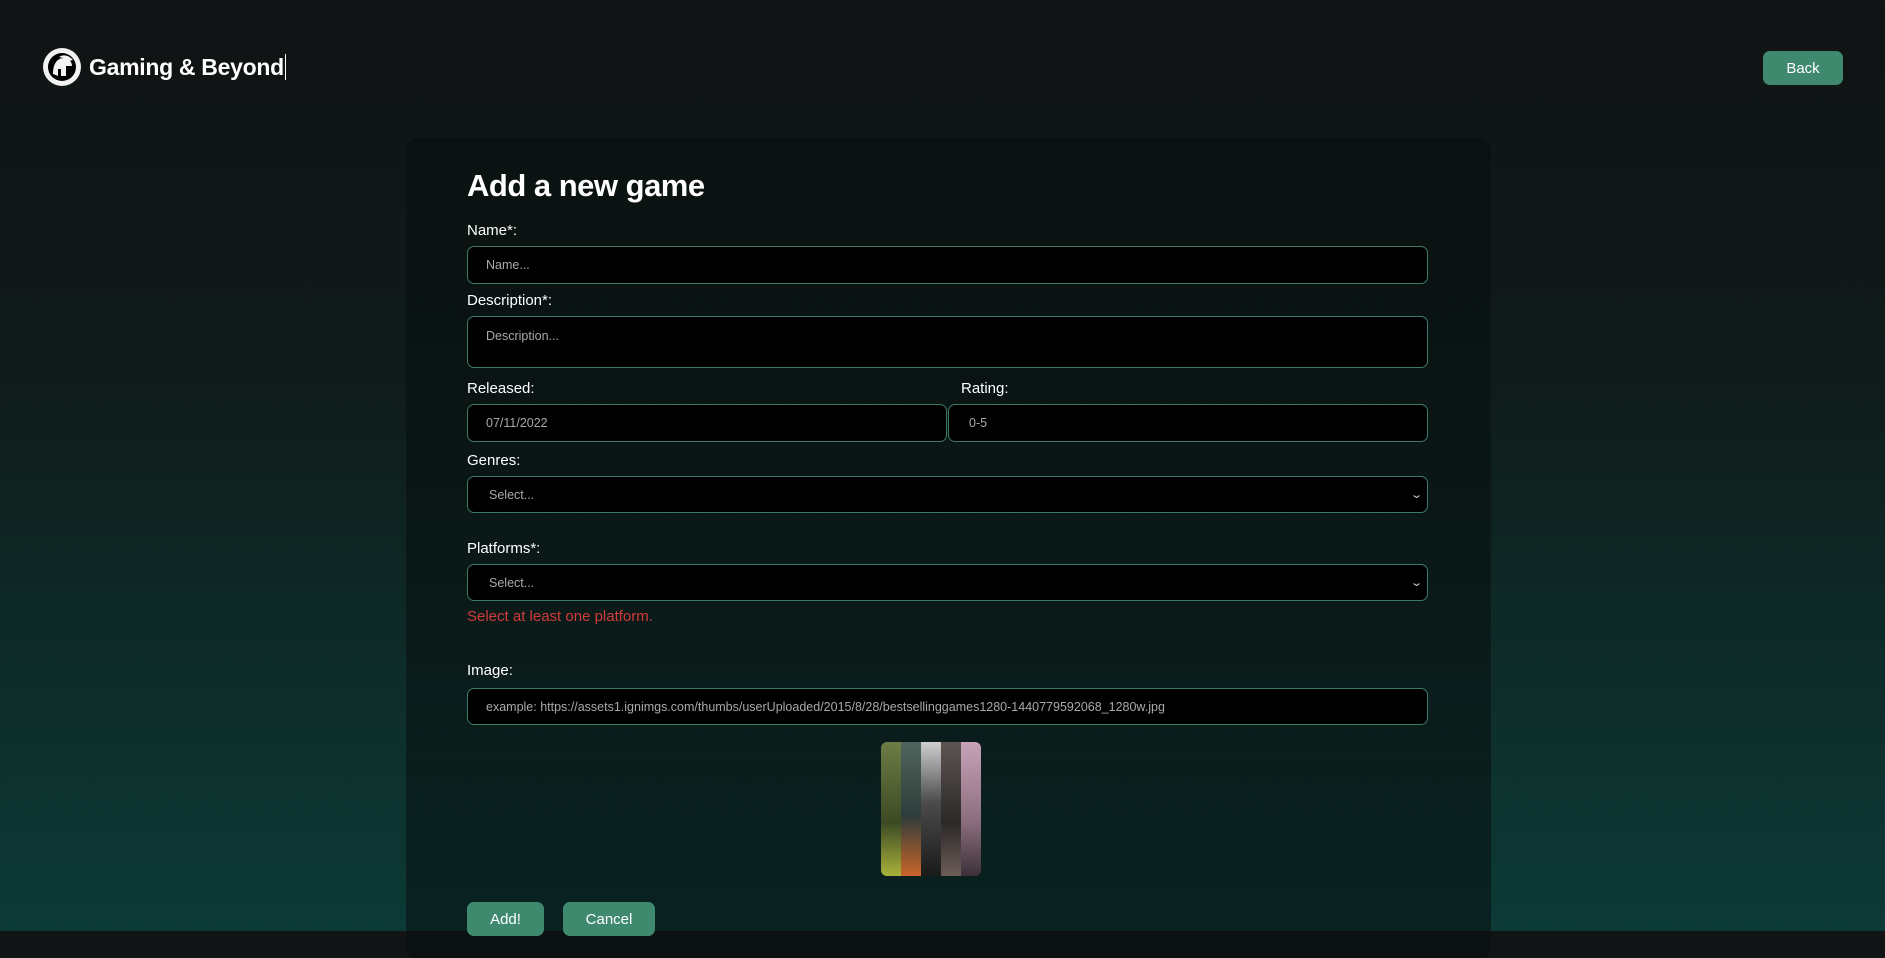  Describe the element at coordinates (490, 670) in the screenshot. I see `image-label: Image:` at that location.